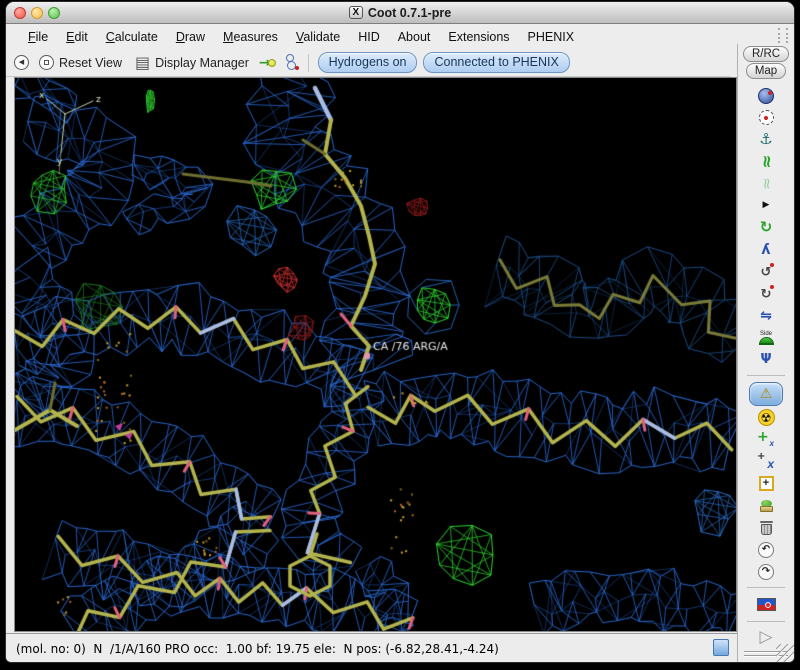 This screenshot has height=670, width=800. Describe the element at coordinates (766, 483) in the screenshot. I see `add-residue-icon: +` at that location.